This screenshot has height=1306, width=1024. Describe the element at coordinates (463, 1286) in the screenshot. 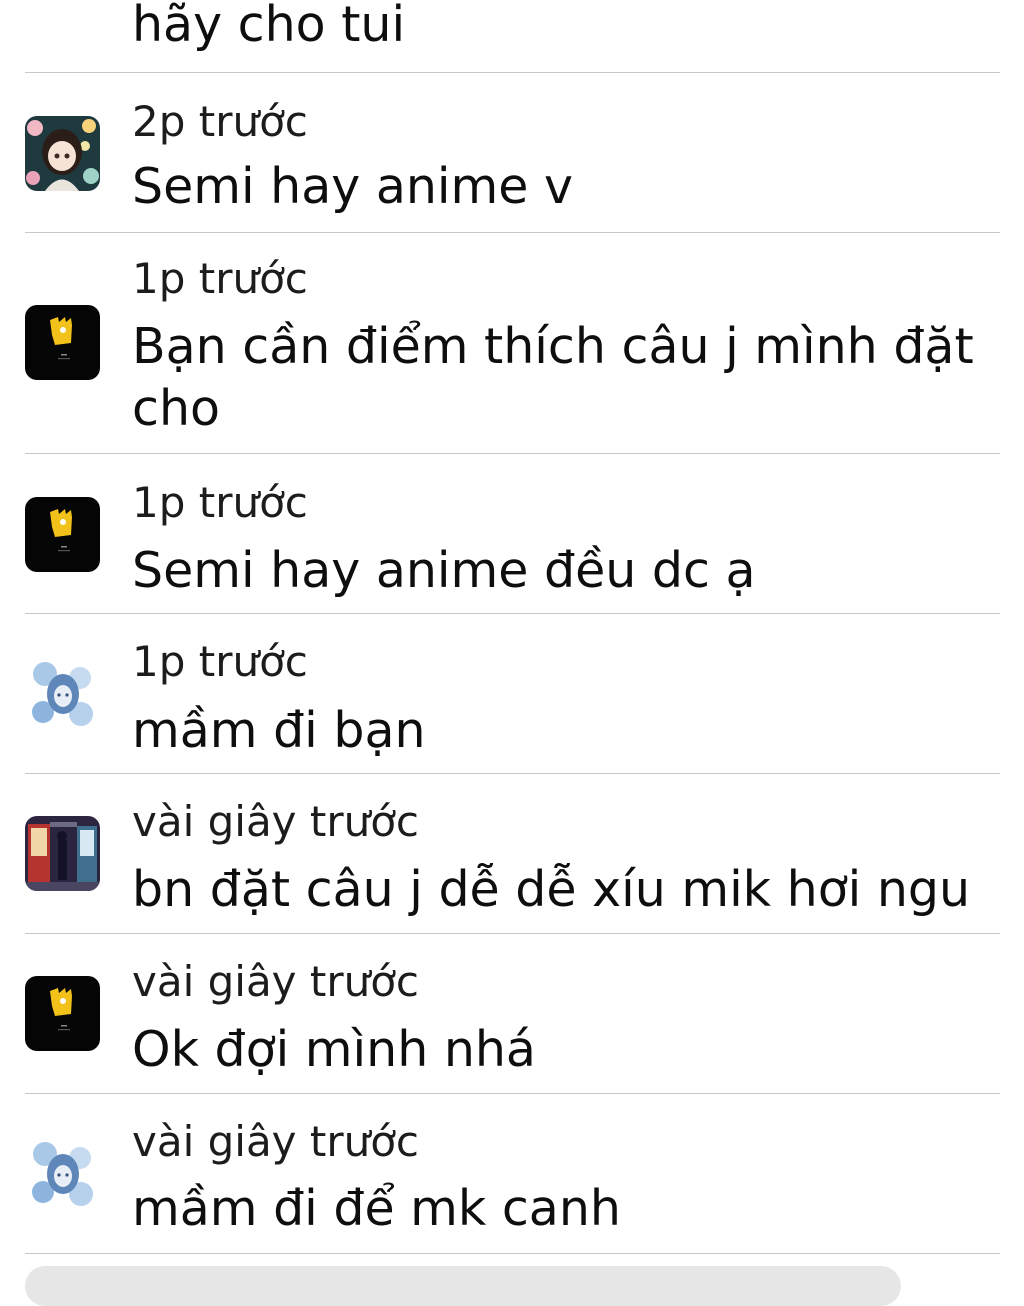

I see `comment-input-bar` at that location.